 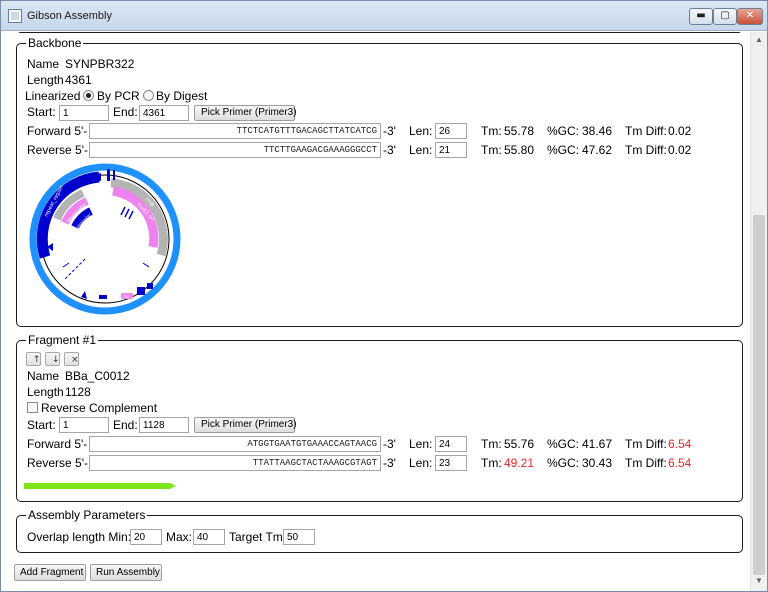 I want to click on app-icon, so click(x=15, y=16).